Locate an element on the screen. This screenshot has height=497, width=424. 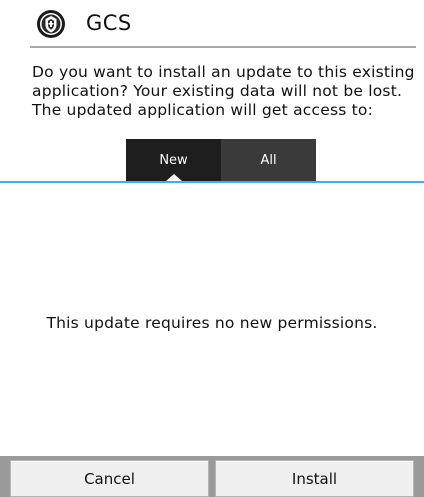
app-header: GCS is located at coordinates (212, 23).